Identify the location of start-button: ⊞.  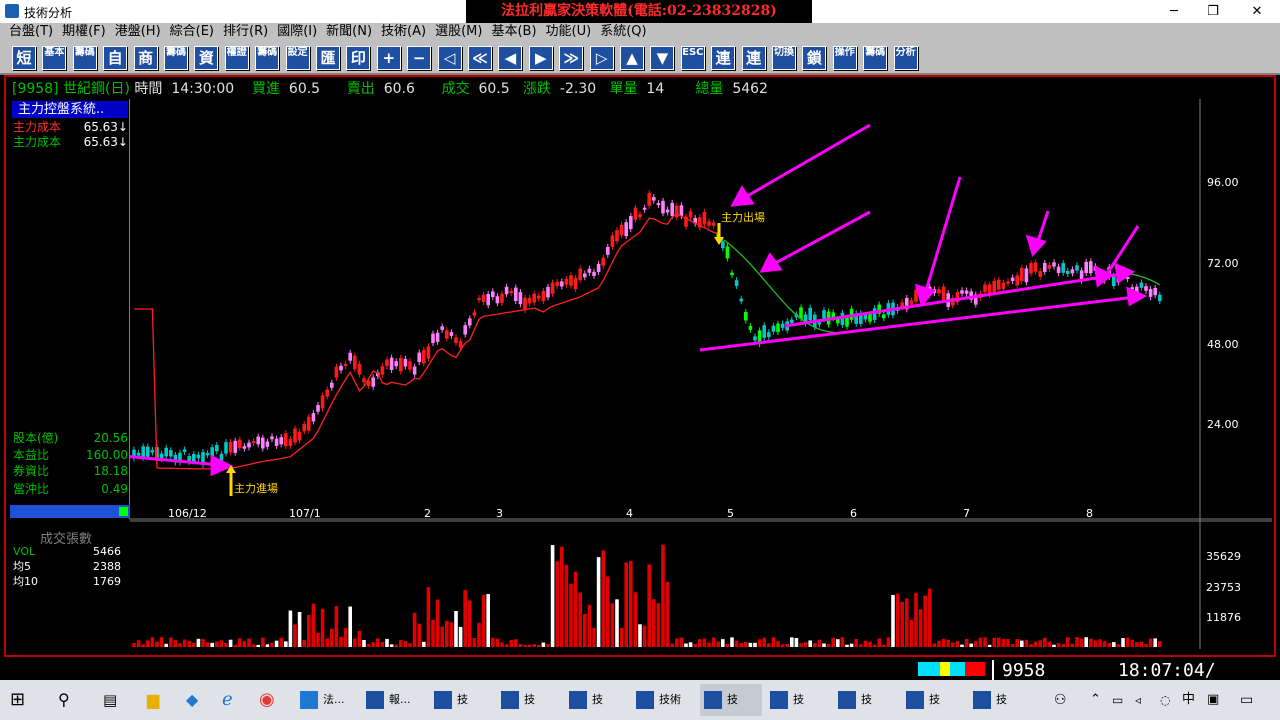
(17, 700).